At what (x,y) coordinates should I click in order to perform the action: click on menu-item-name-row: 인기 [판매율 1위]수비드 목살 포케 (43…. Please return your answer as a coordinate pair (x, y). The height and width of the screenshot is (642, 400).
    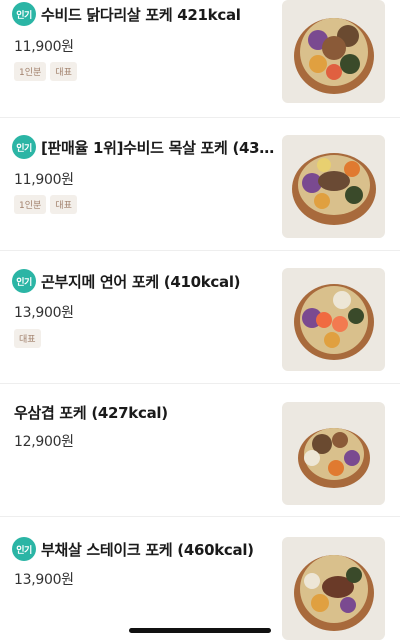
    Looking at the image, I should click on (143, 147).